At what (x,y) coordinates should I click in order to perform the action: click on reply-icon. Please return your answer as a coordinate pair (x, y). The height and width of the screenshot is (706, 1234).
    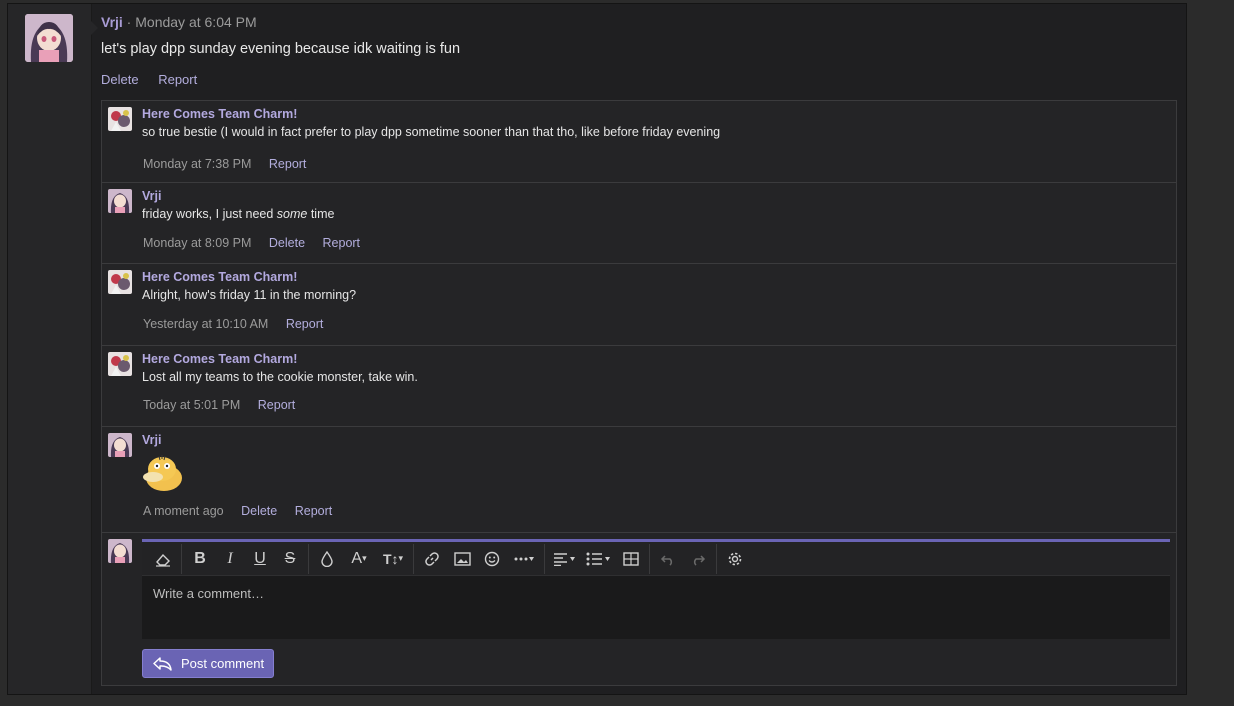
    Looking at the image, I should click on (162, 663).